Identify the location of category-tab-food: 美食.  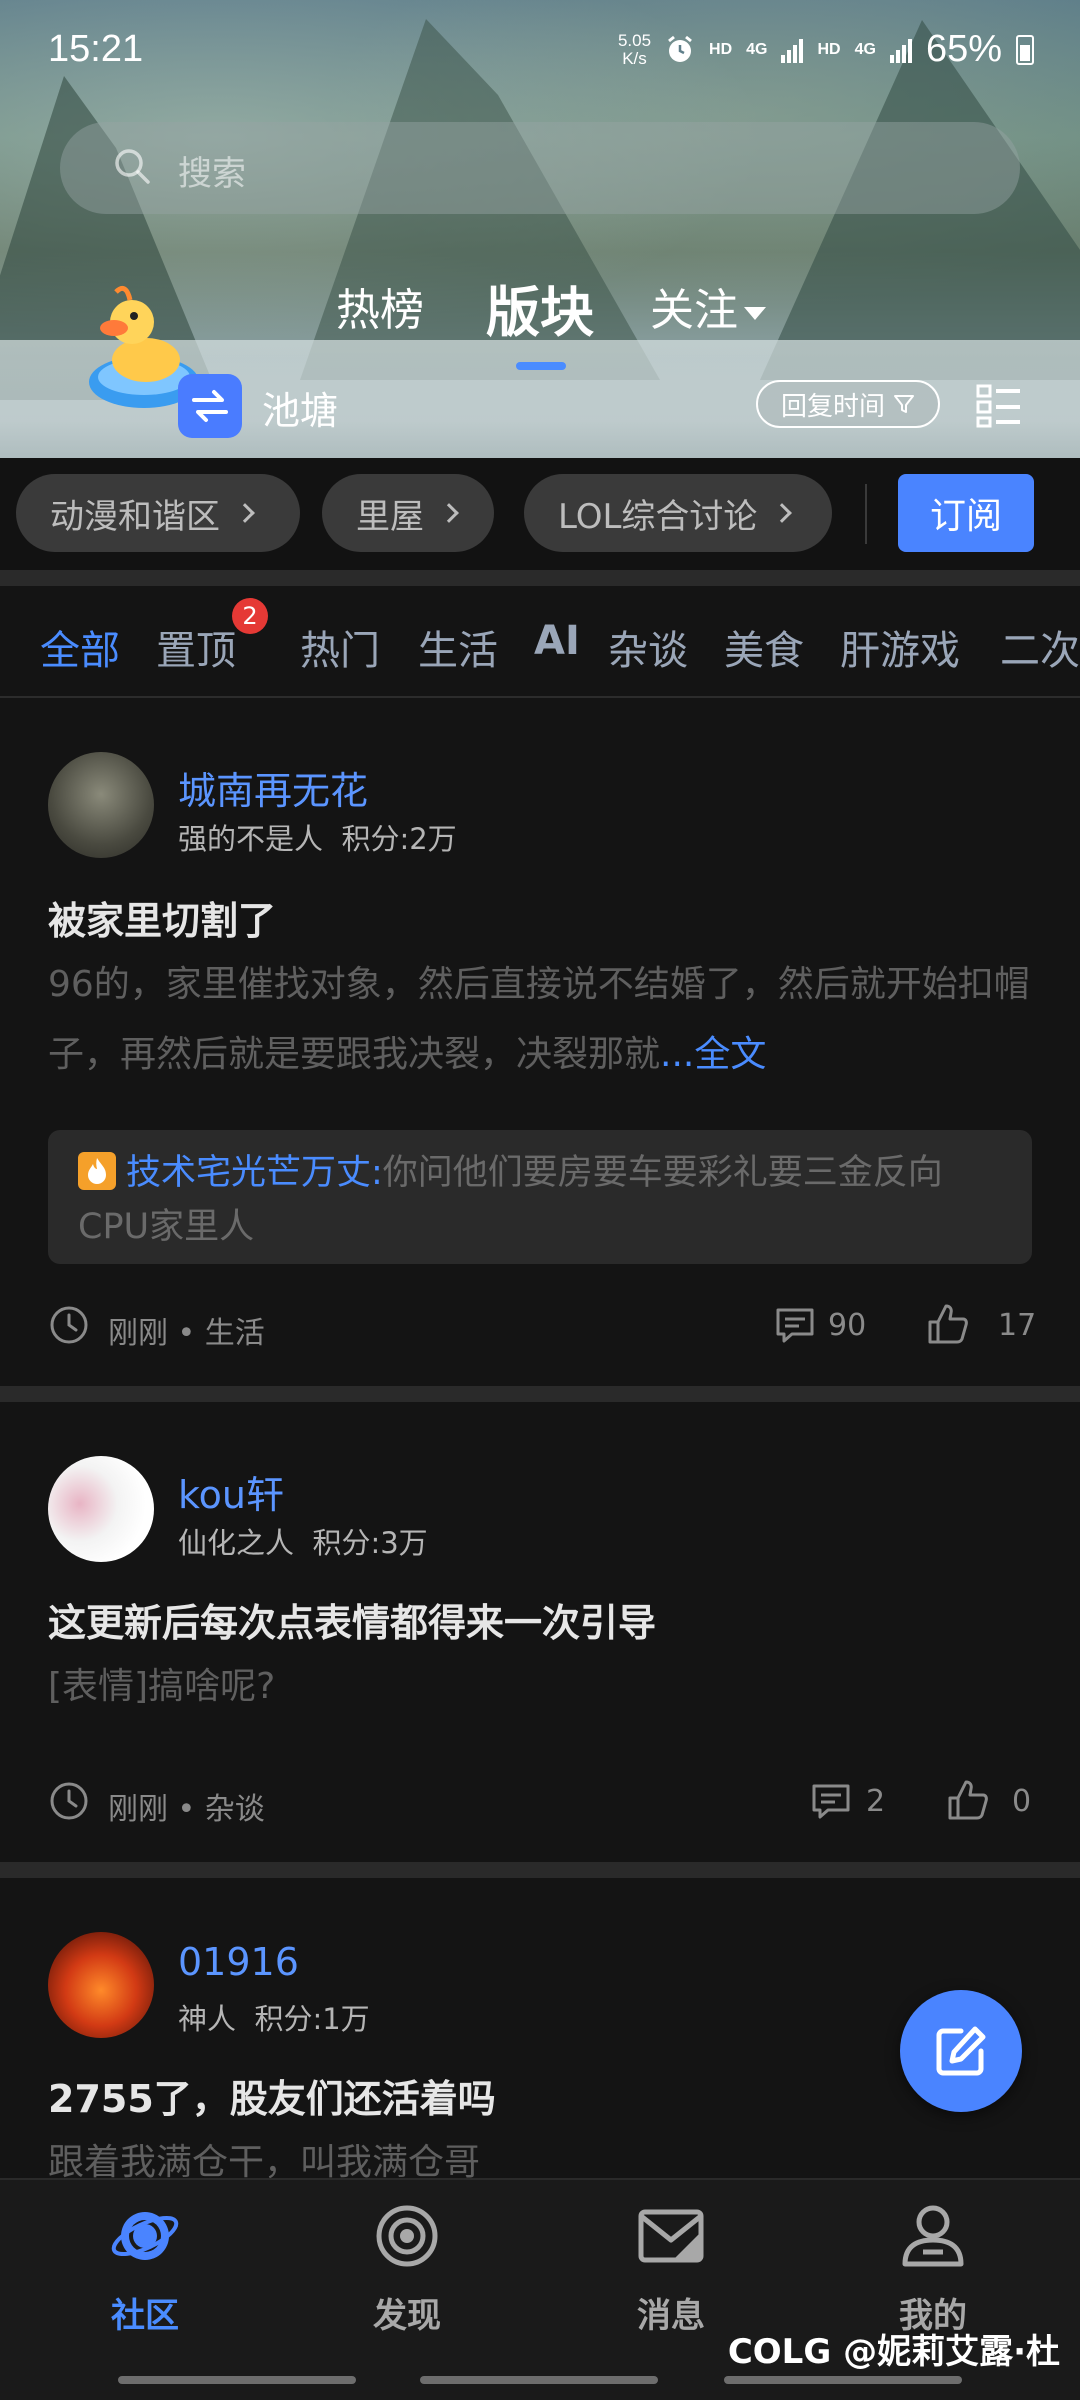
(764, 647).